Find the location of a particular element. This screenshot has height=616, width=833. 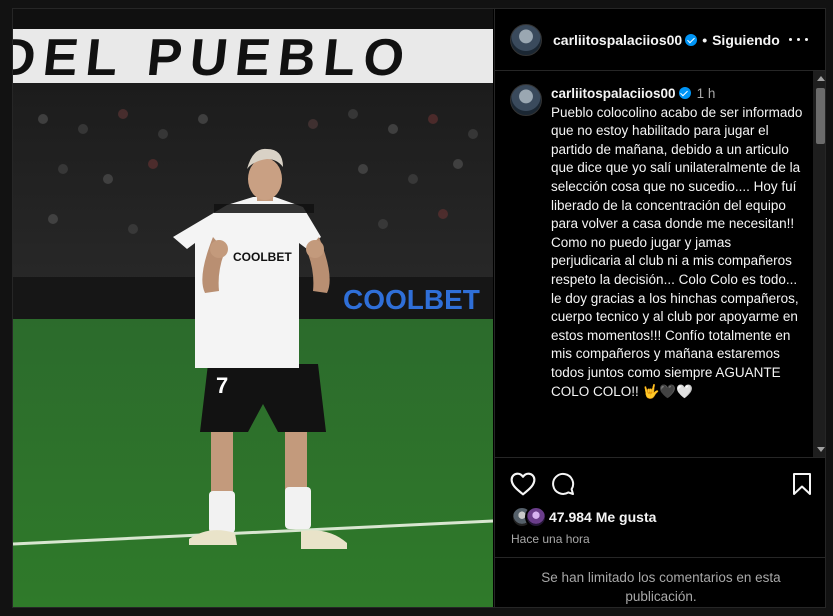

ad-board-text: COOLBET is located at coordinates (411, 299).